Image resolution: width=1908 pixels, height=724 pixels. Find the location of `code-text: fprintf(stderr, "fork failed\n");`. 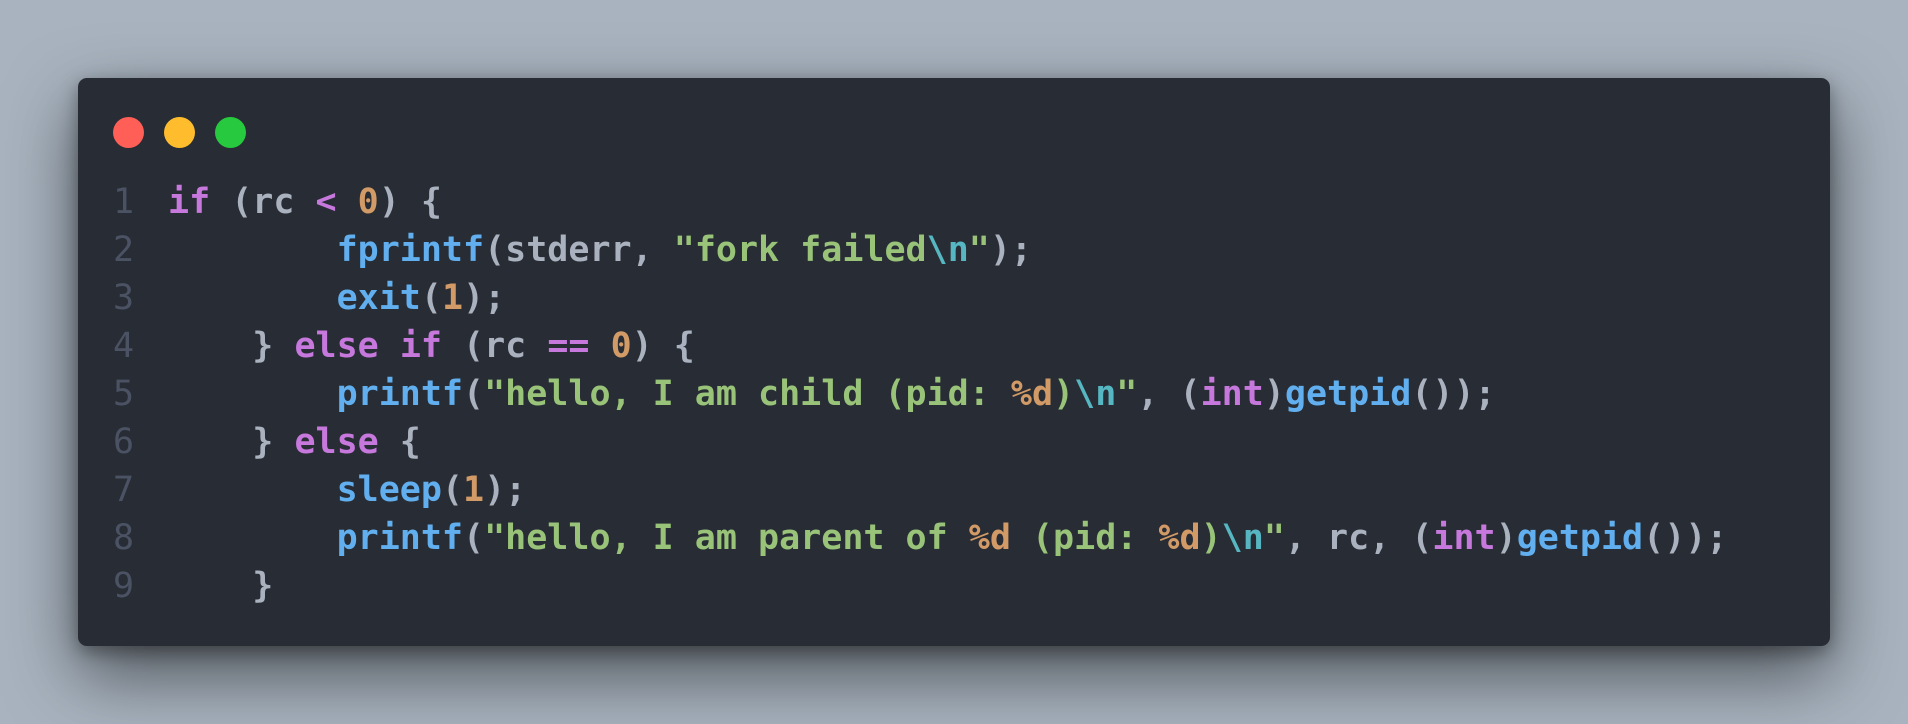

code-text: fprintf(stderr, "fork failed\n"); is located at coordinates (600, 250).